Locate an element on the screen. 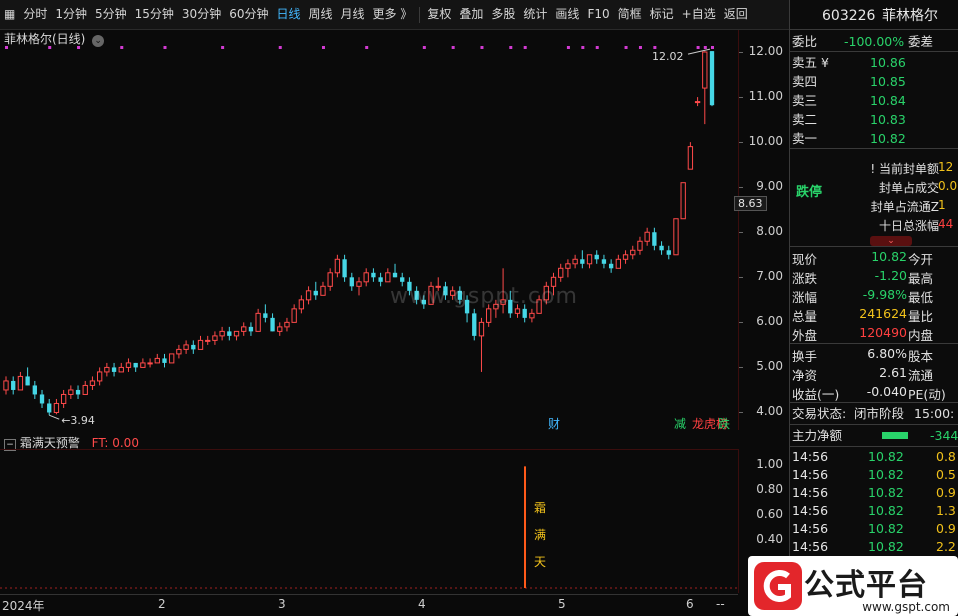  event-mark: 财 is located at coordinates (554, 423).